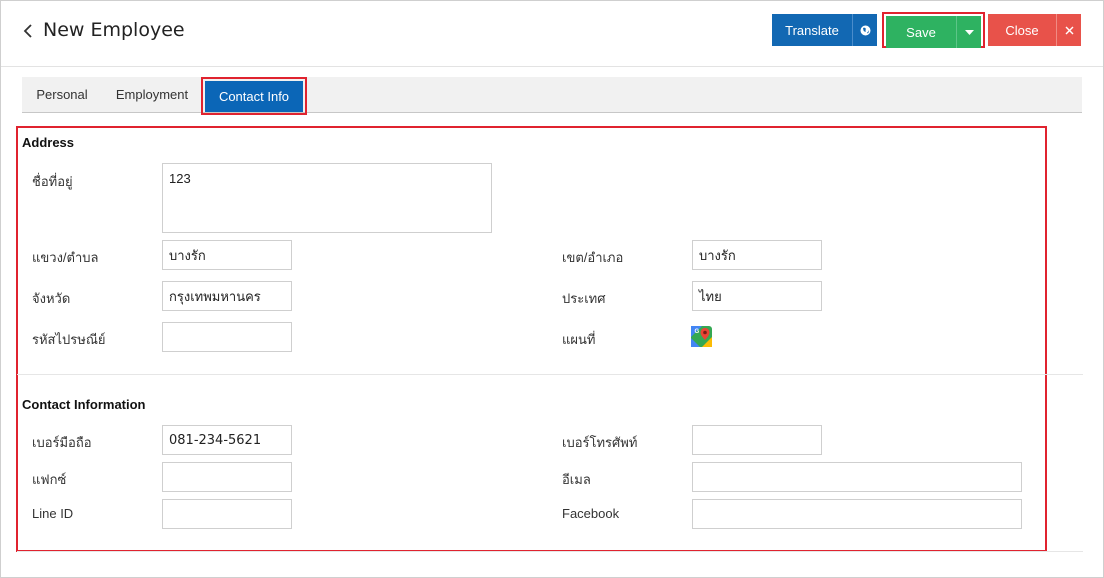  What do you see at coordinates (579, 339) in the screenshot?
I see `map-label: แผนที่` at bounding box center [579, 339].